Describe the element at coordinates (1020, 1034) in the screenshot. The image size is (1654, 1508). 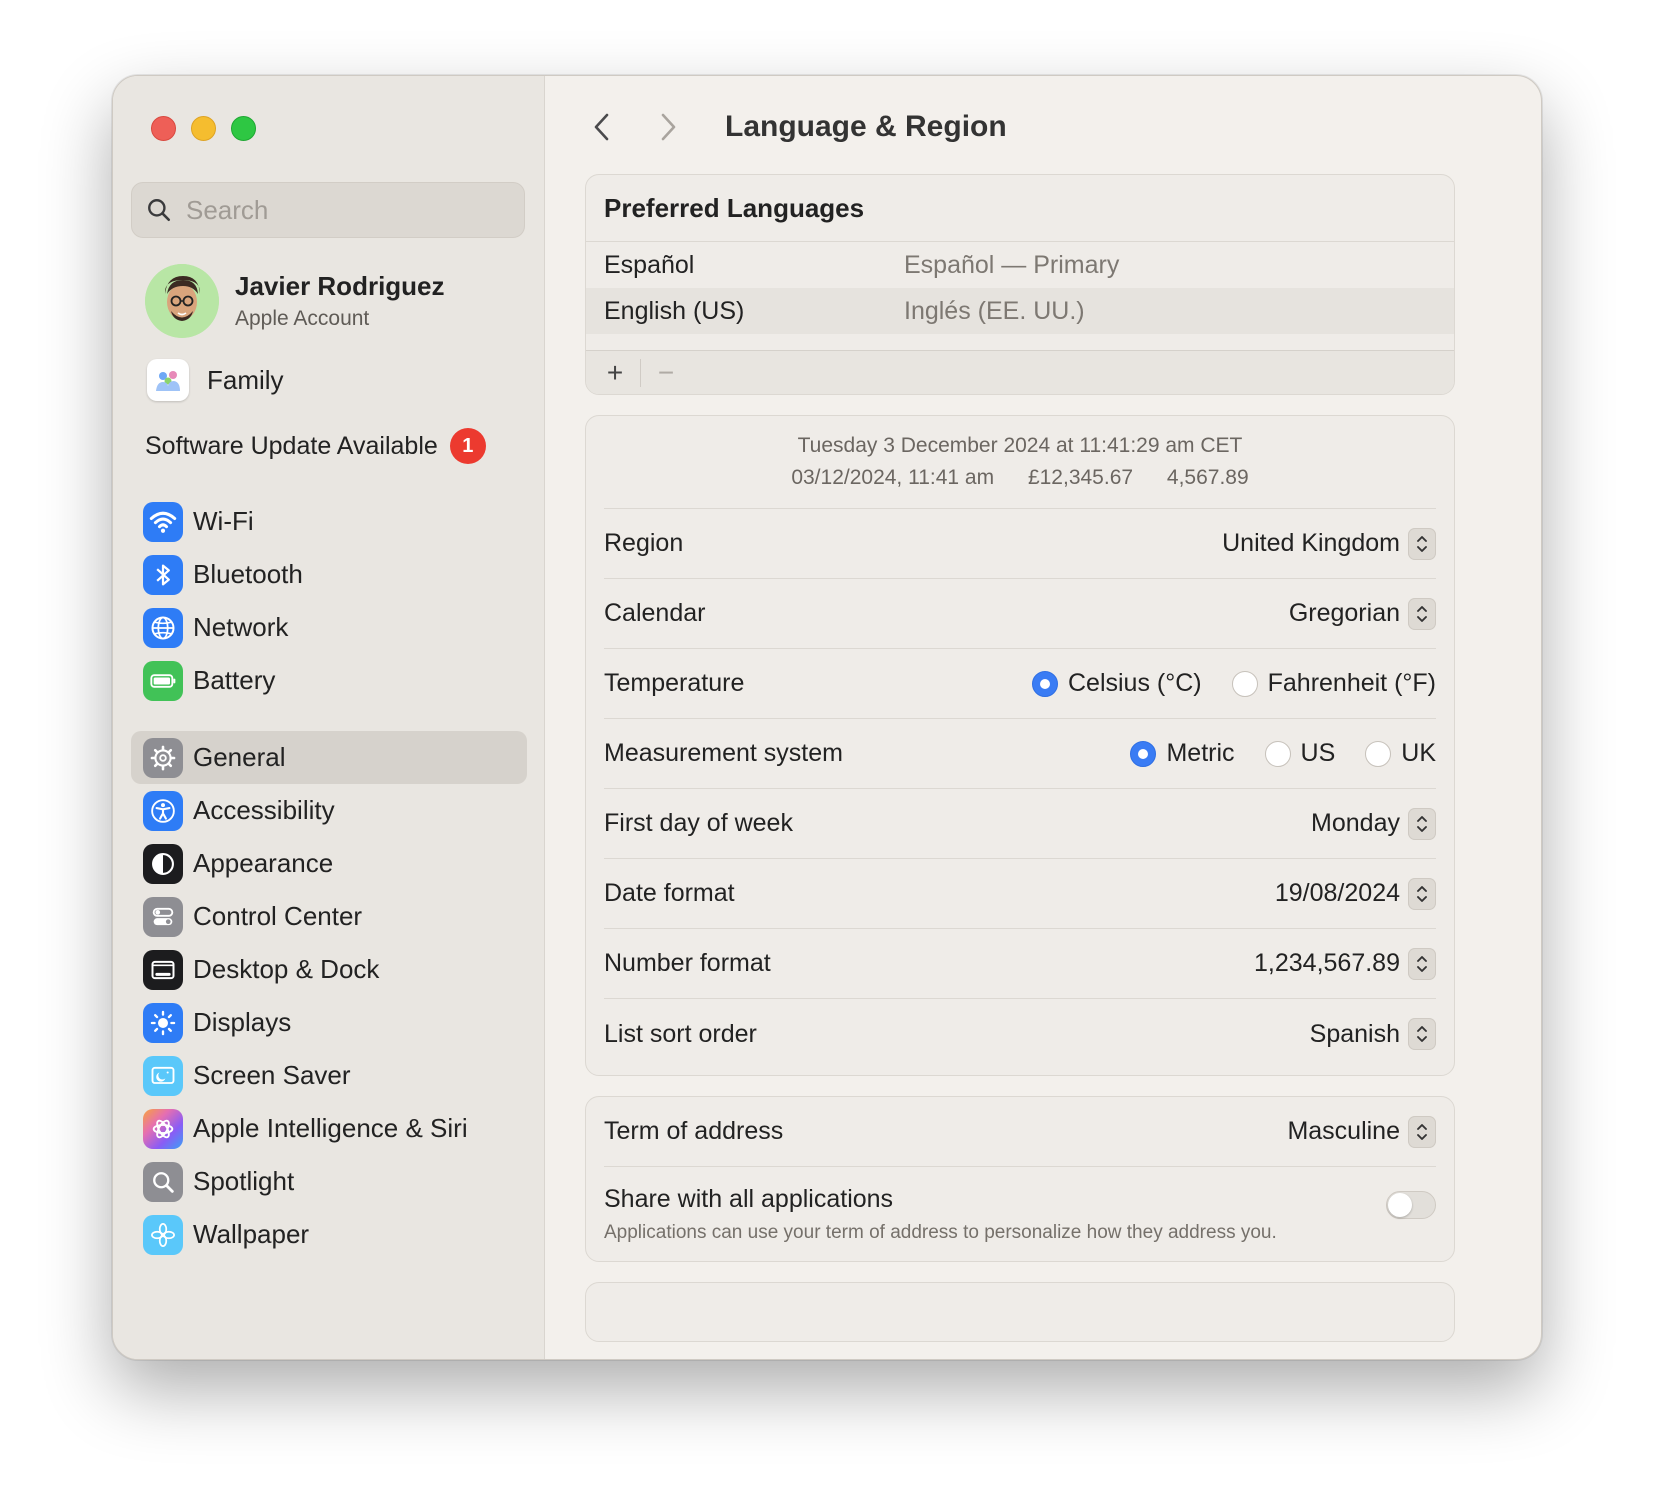
I see `sort-order-row: List sort order Spanish` at that location.